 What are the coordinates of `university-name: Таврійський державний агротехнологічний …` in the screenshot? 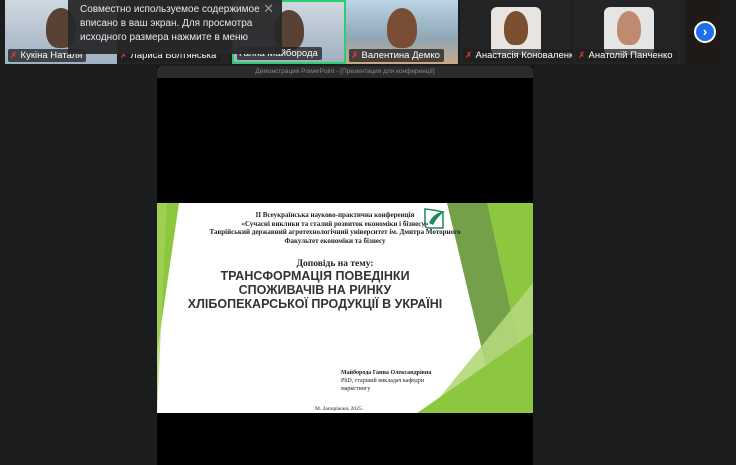 It's located at (335, 232).